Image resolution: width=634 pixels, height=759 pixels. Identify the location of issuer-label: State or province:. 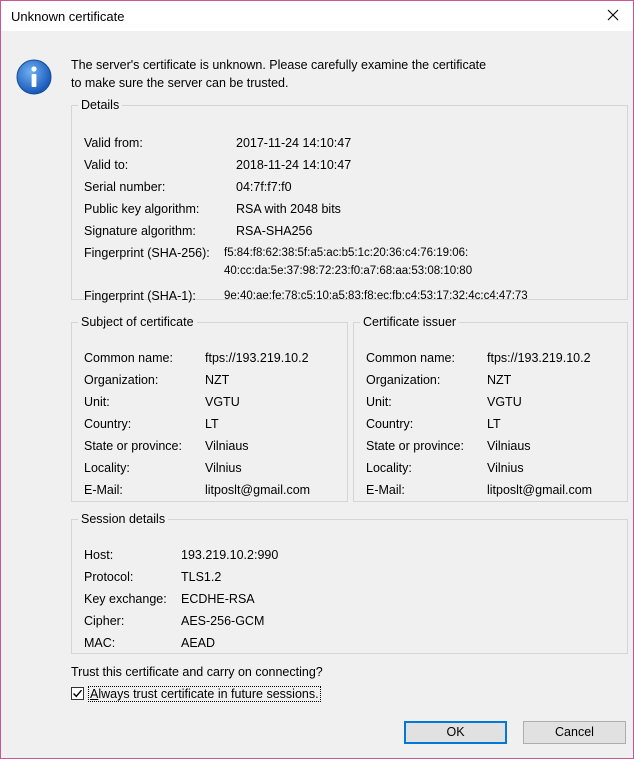
(415, 446).